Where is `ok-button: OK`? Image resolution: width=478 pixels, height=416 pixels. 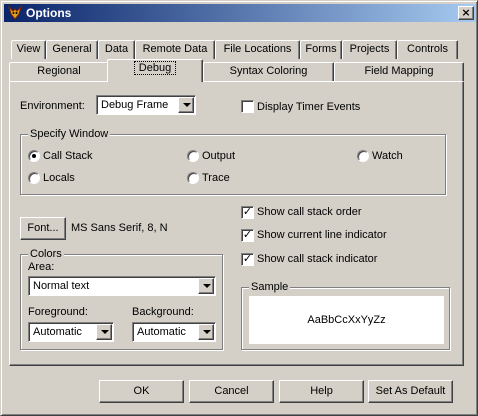
ok-button: OK is located at coordinates (141, 391).